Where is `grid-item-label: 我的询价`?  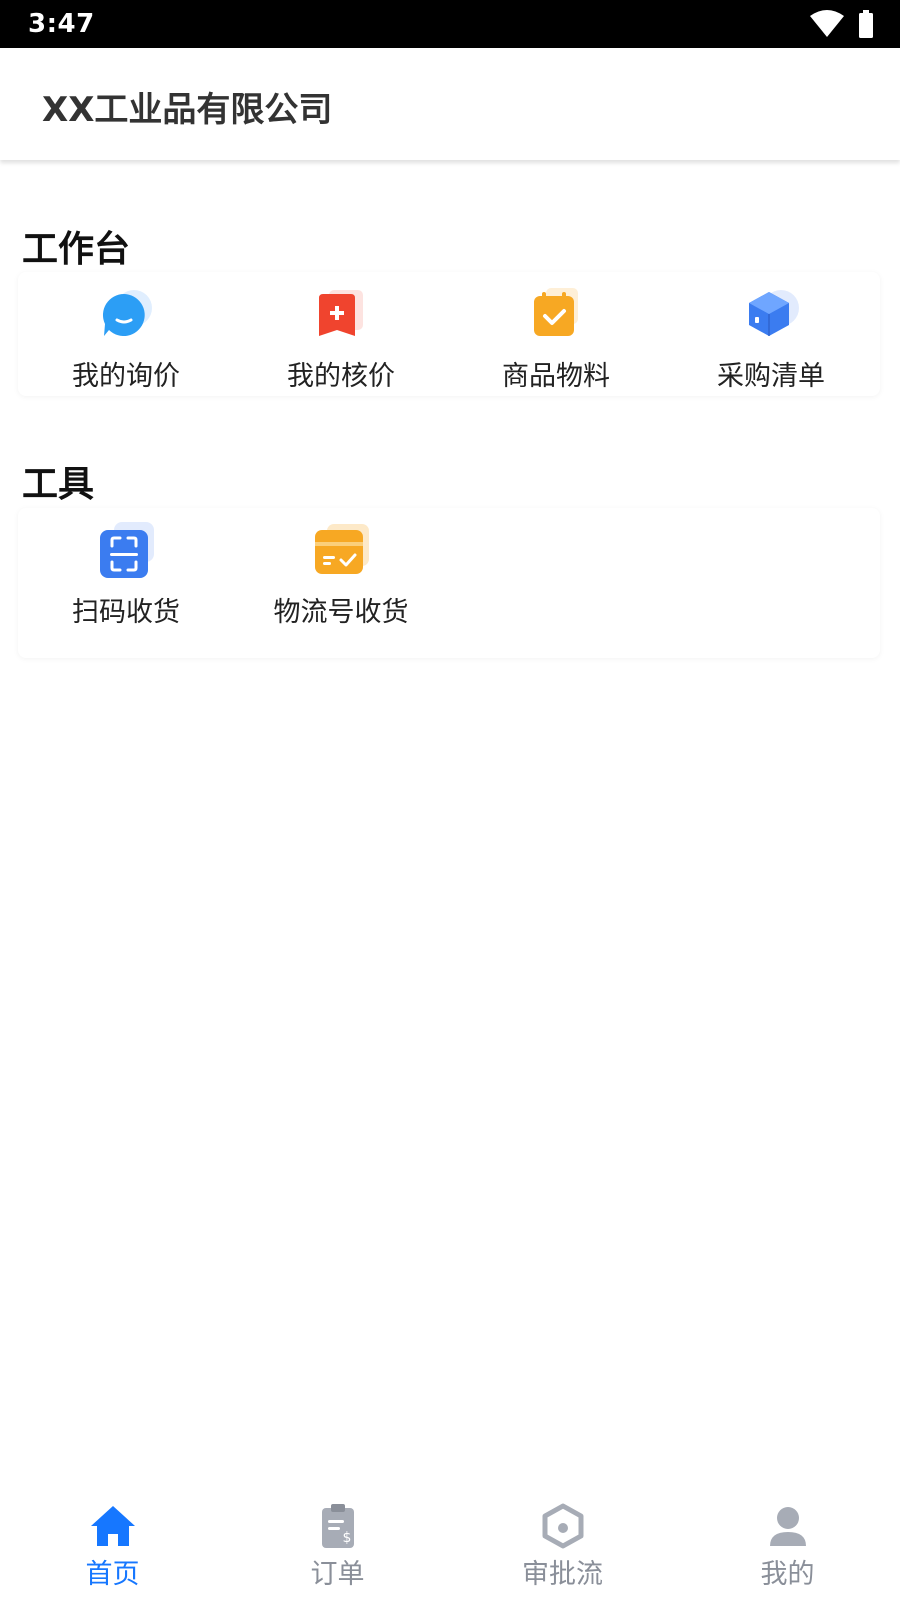 grid-item-label: 我的询价 is located at coordinates (126, 376).